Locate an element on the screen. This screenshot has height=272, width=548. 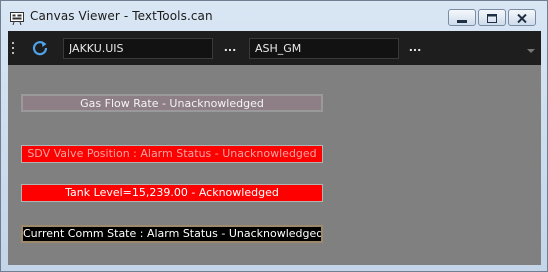
canvas-file-field is located at coordinates (138, 48).